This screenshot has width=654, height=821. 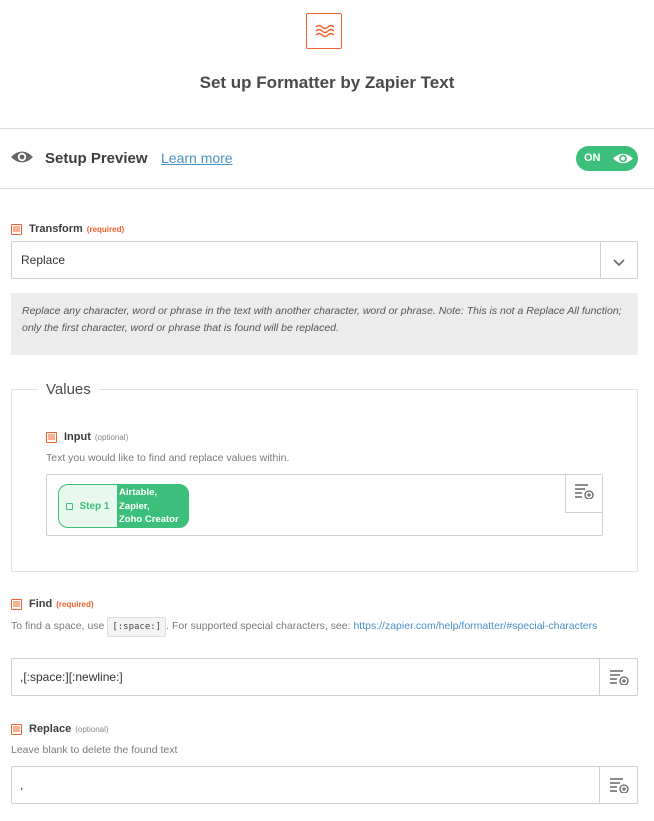 What do you see at coordinates (70, 506) in the screenshot?
I see `app-icon` at bounding box center [70, 506].